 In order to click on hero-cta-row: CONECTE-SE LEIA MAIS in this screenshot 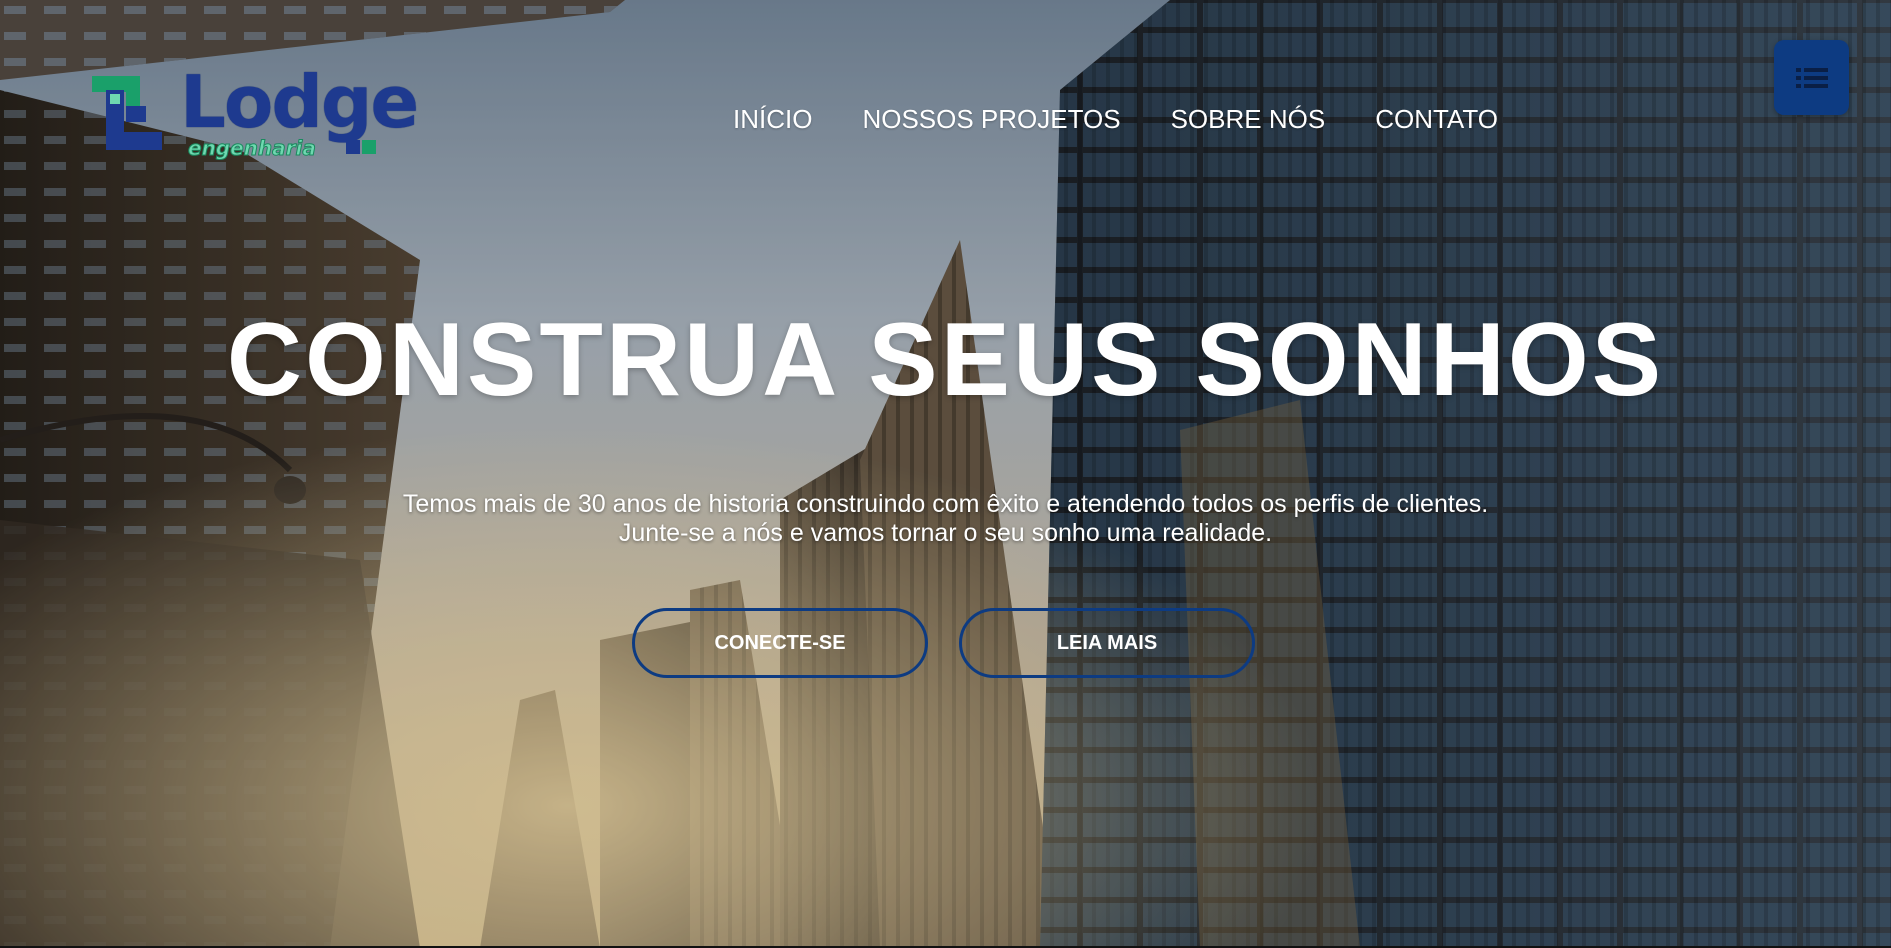, I will do `click(943, 643)`.